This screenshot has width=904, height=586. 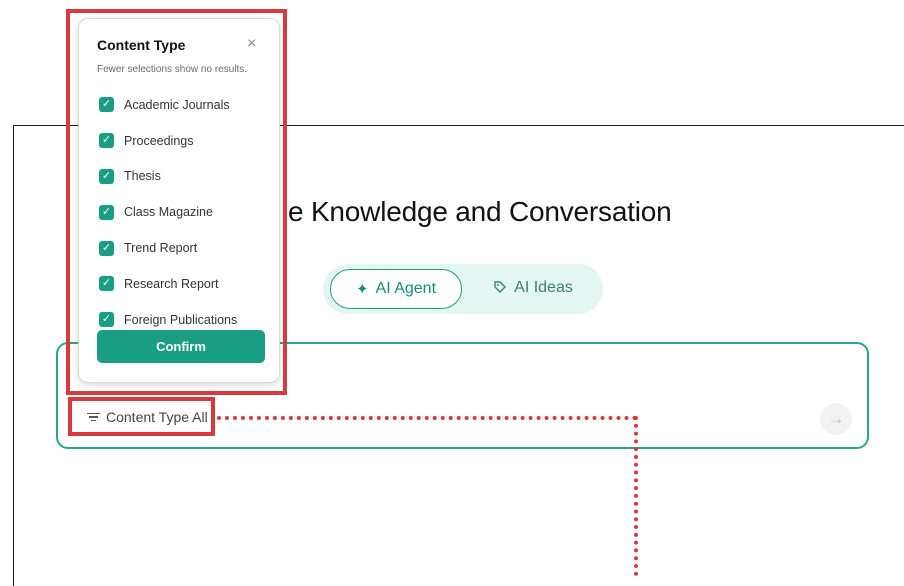 What do you see at coordinates (406, 288) in the screenshot?
I see `ai-agent-label: AI Agent` at bounding box center [406, 288].